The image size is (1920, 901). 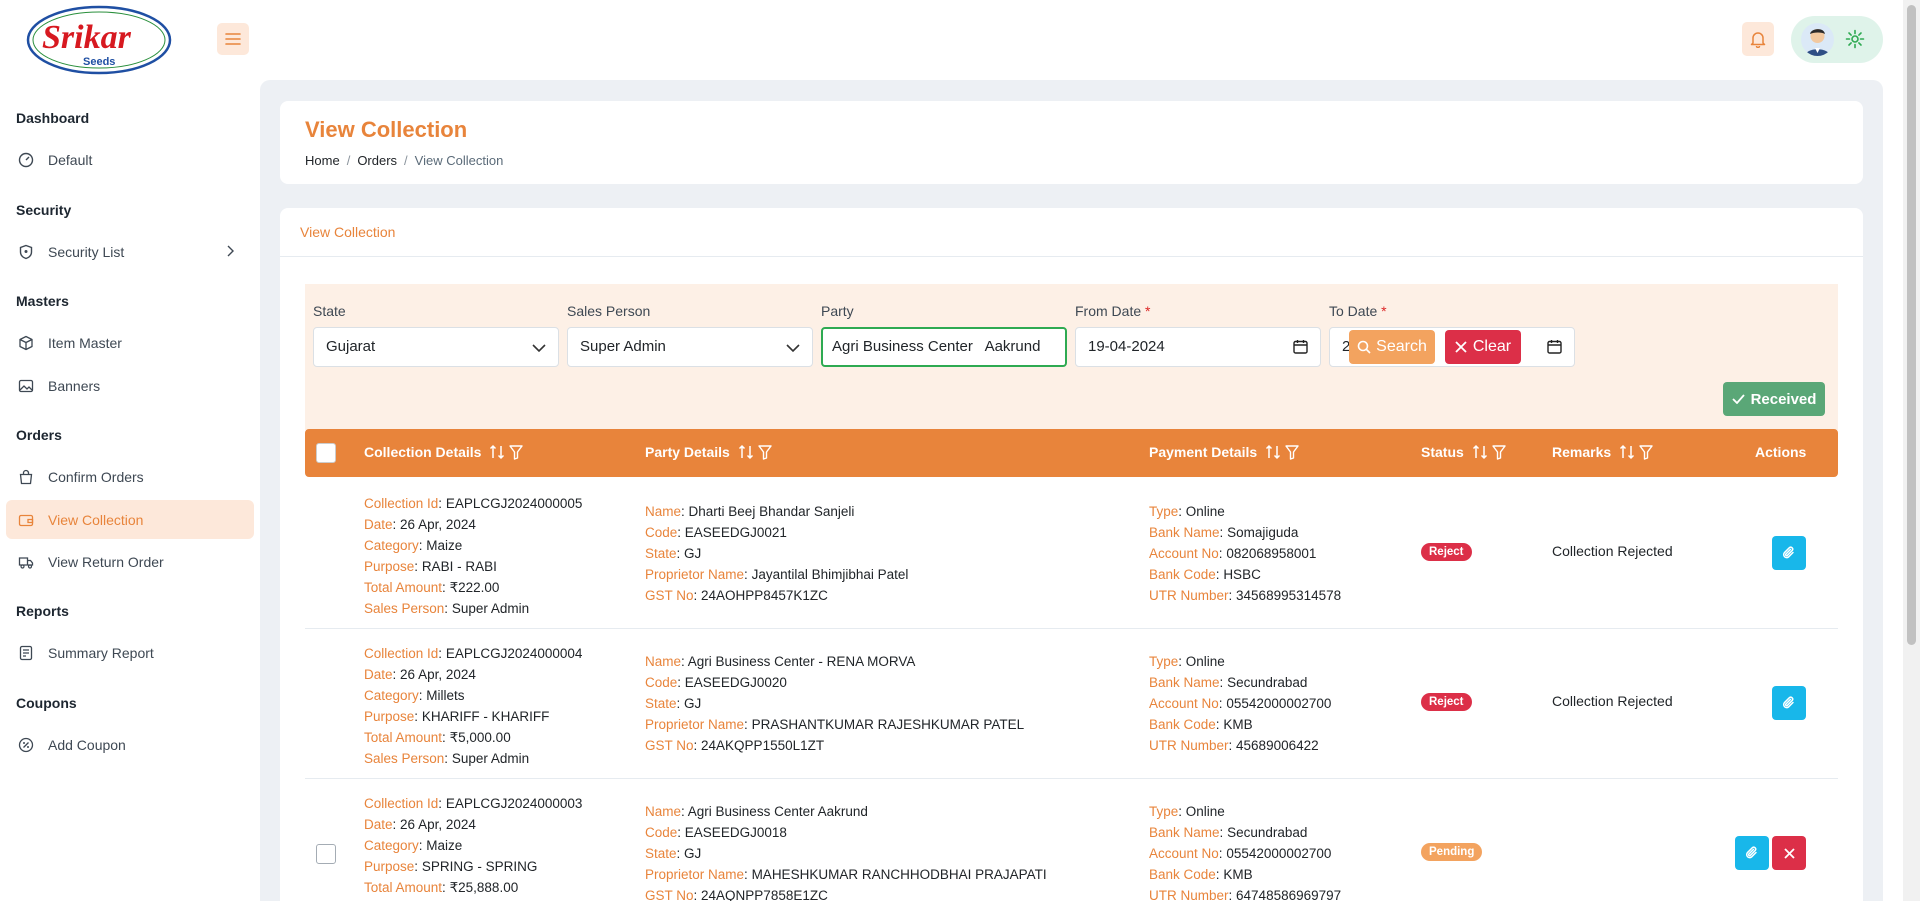 I want to click on sales-person-select: Super Admin, so click(x=690, y=347).